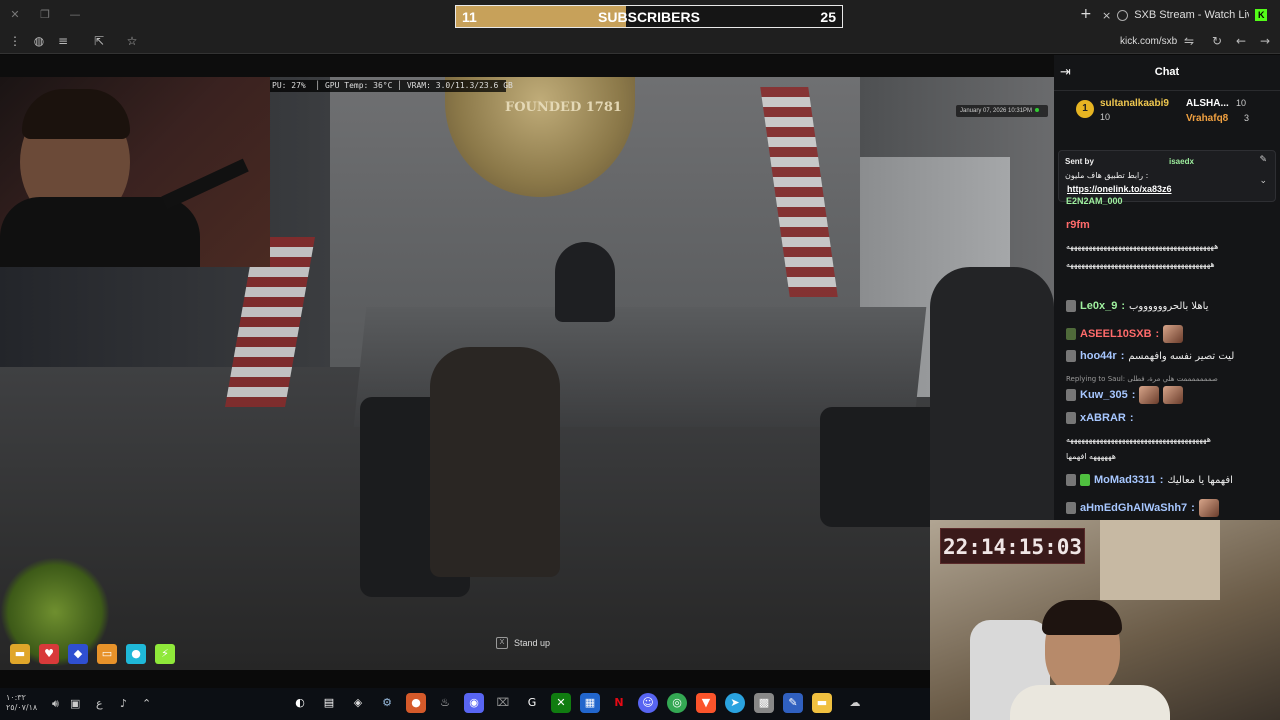  I want to click on browser-navbar, so click(640, 42).